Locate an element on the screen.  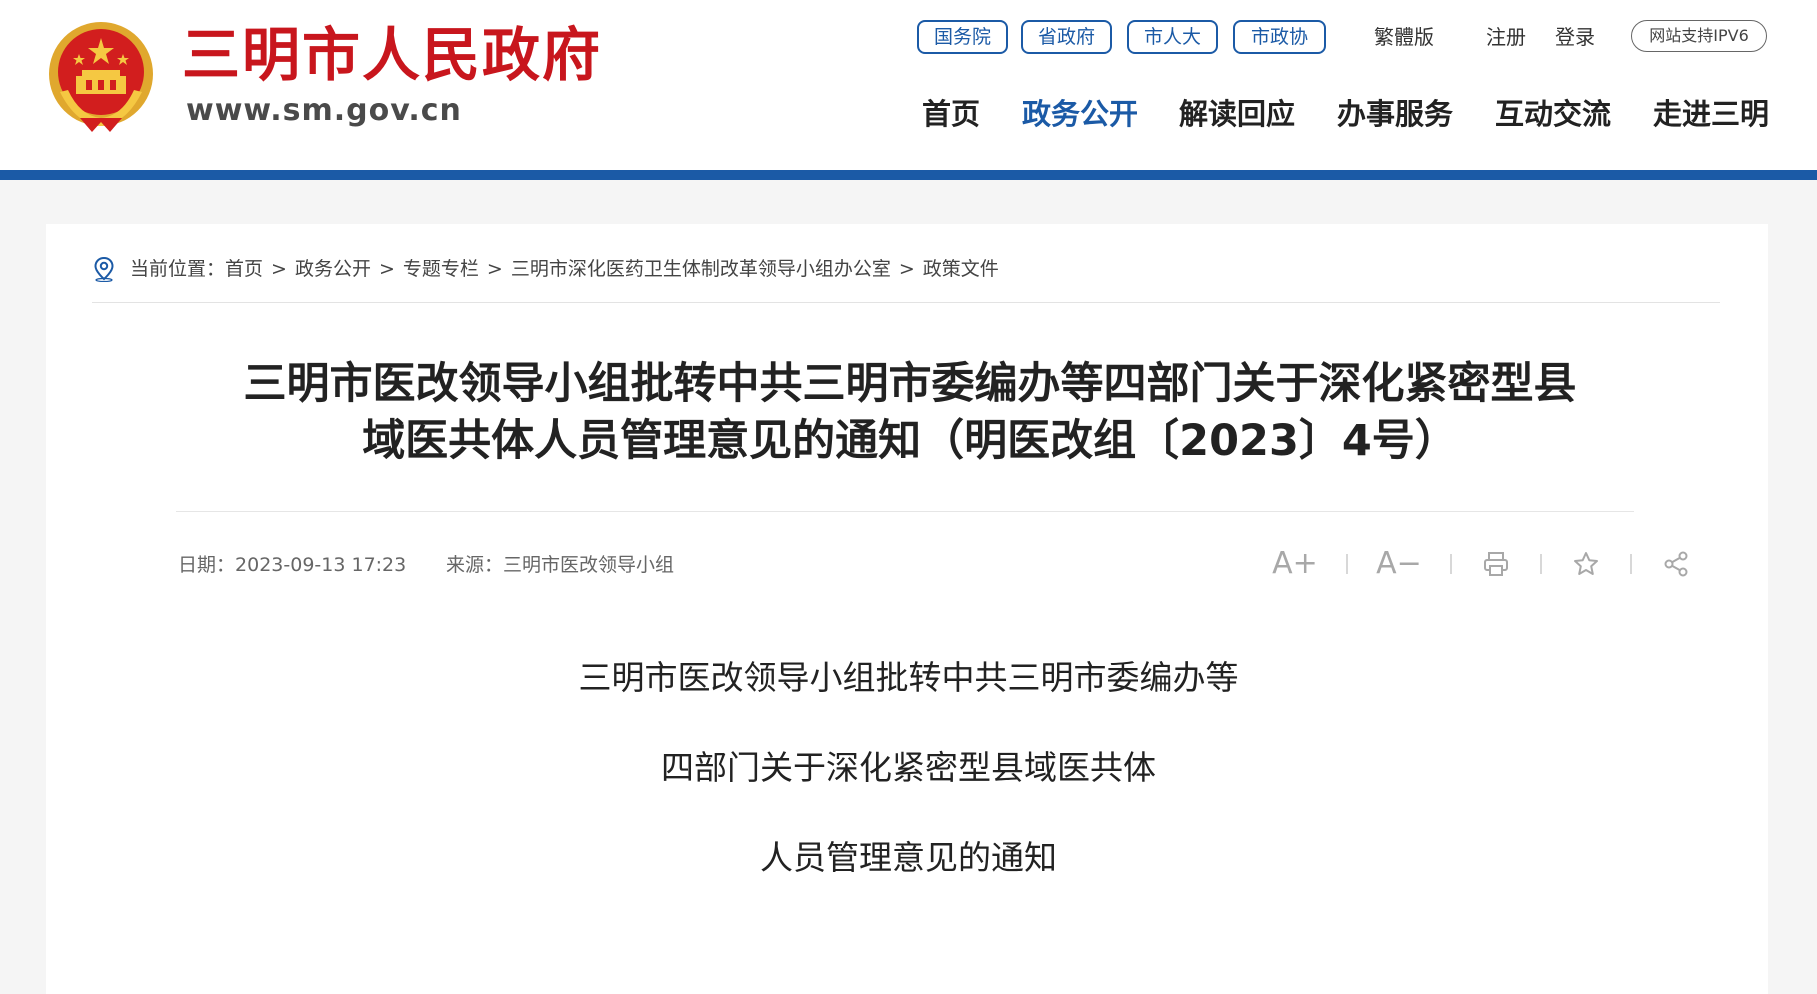
article-tools: A+ A− is located at coordinates (1482, 564).